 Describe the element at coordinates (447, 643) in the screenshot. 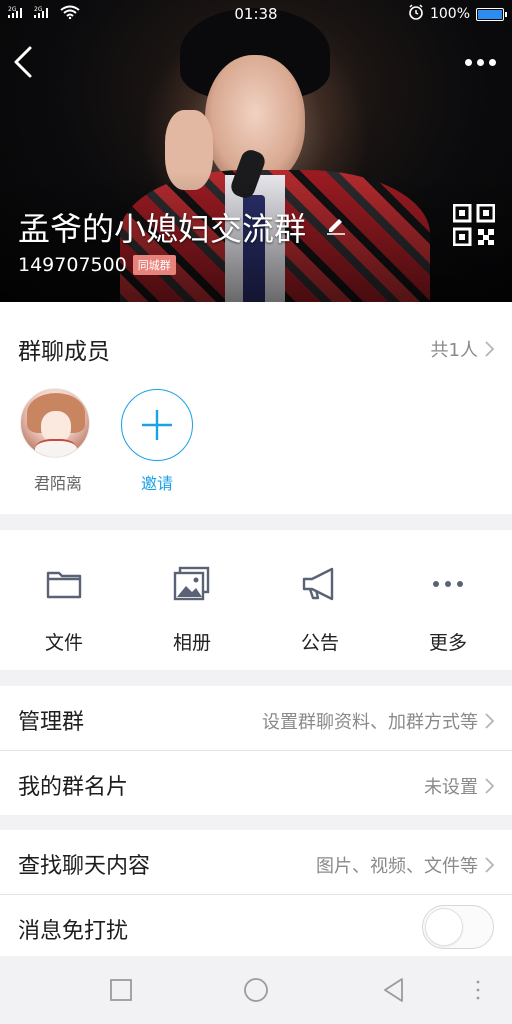

I see `tool-more-label: 更多` at that location.